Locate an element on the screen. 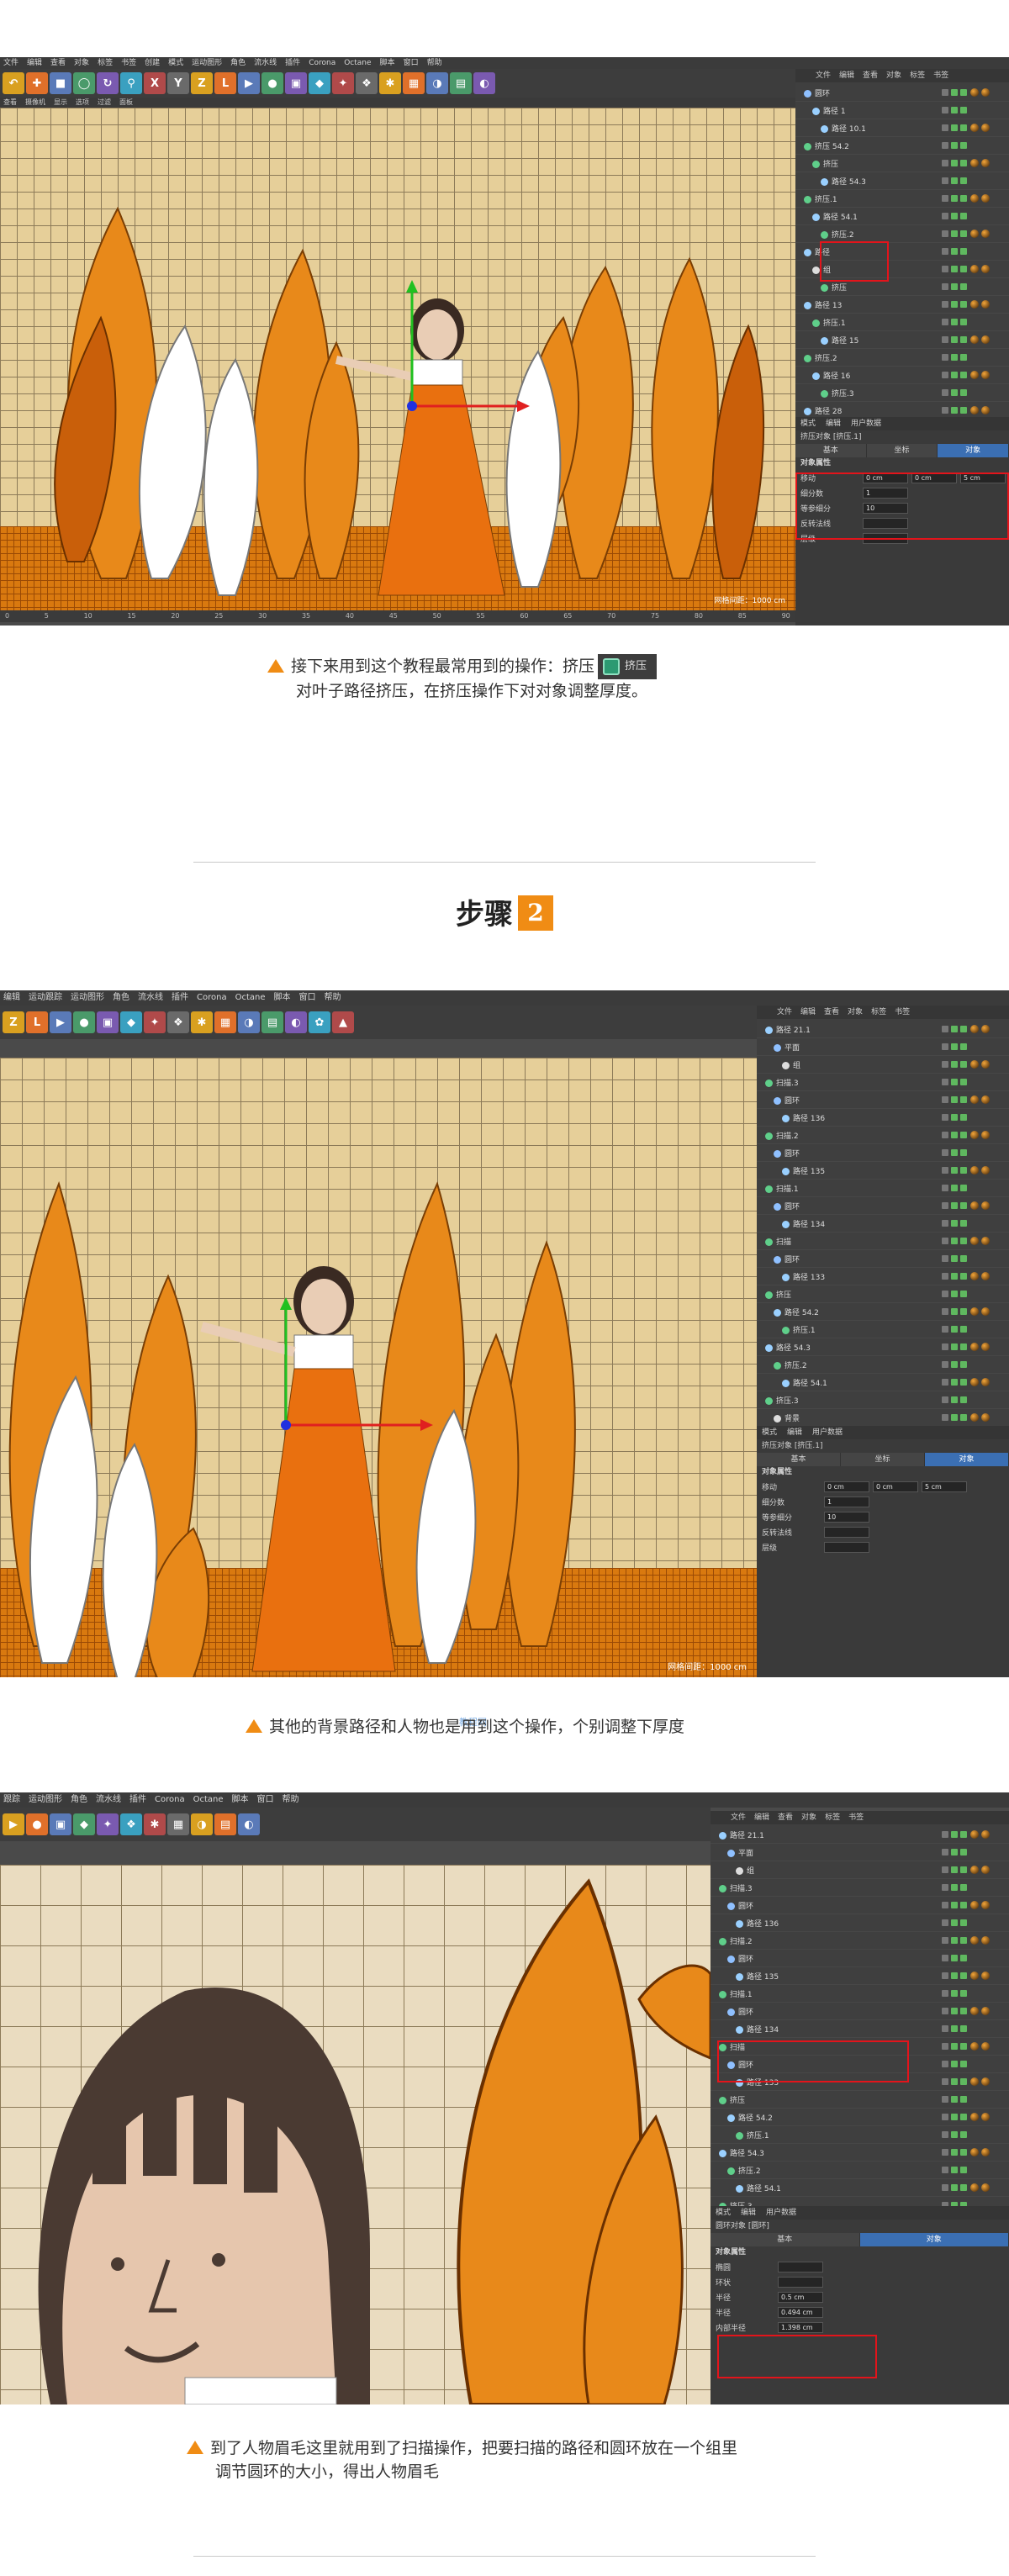 This screenshot has width=1009, height=2576. toolbar-tool-icon: ⚲ is located at coordinates (131, 83).